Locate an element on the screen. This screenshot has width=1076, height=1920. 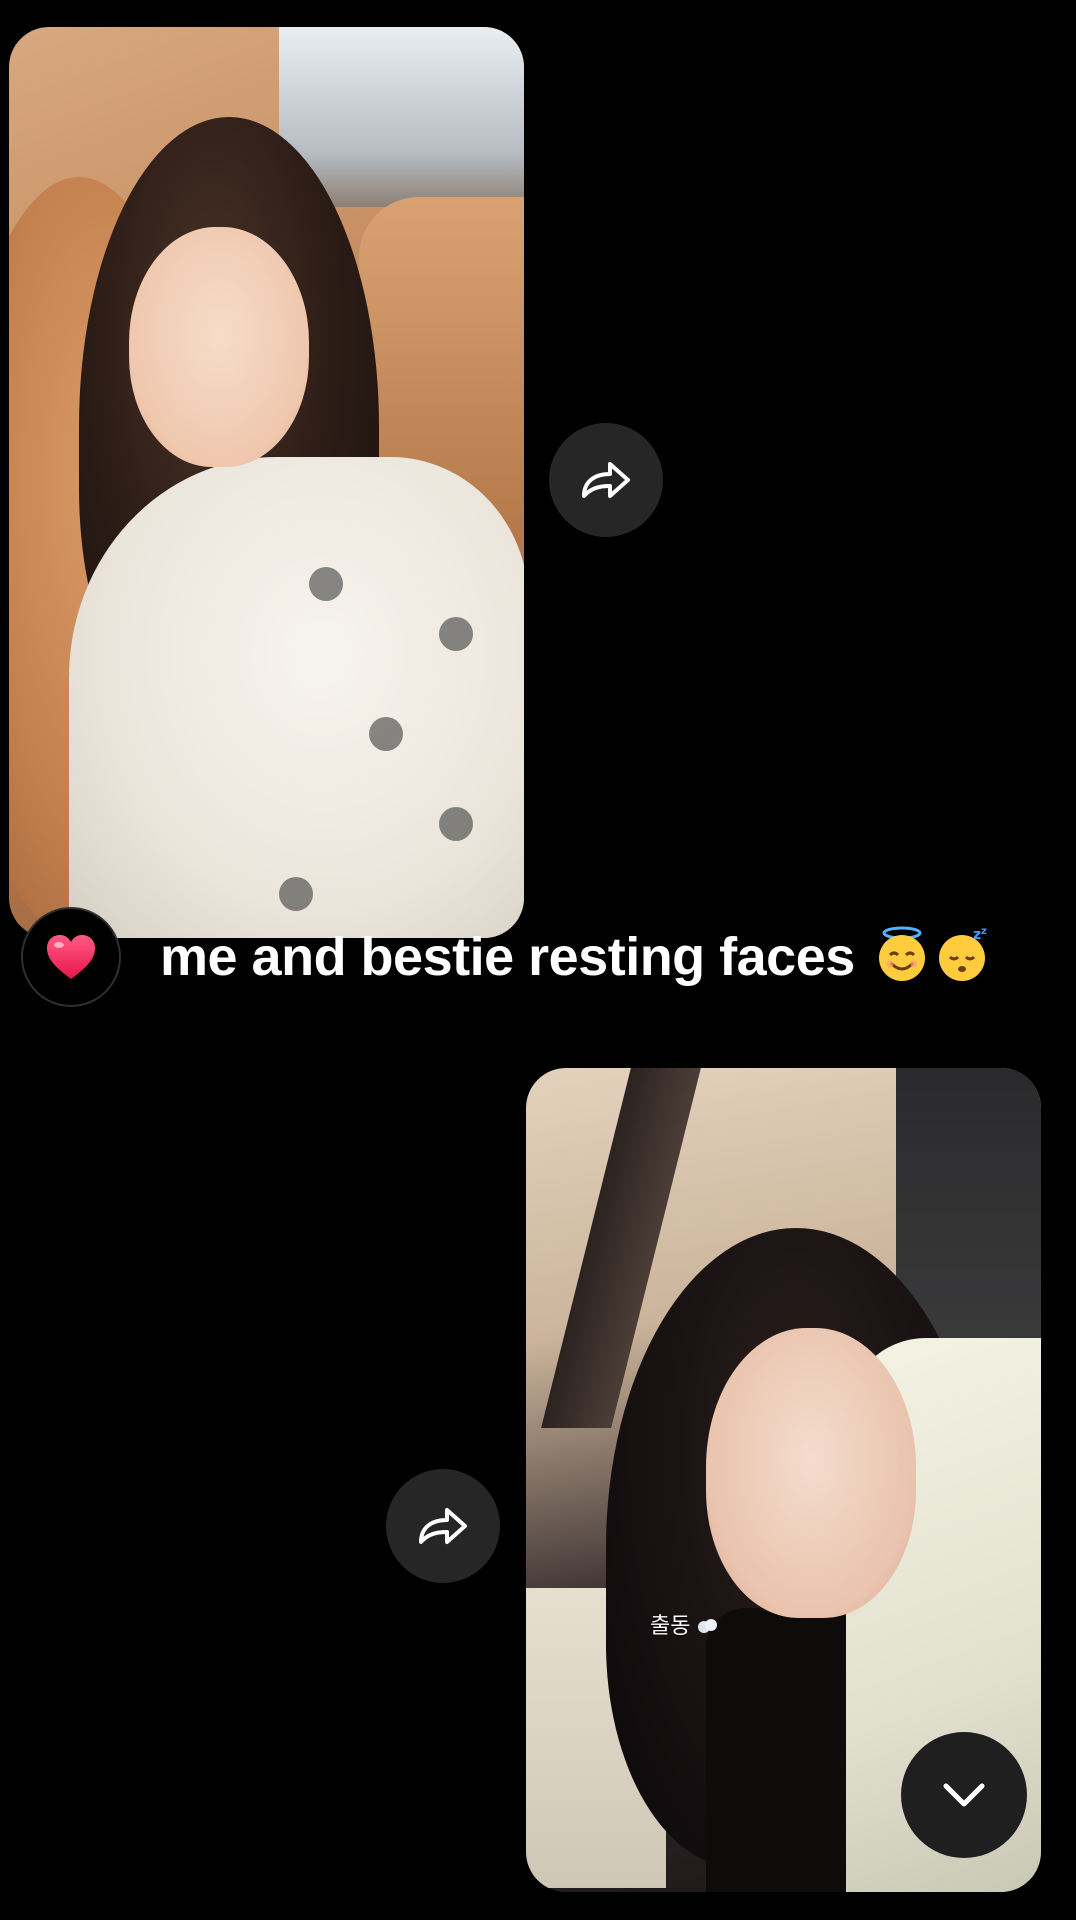
photo-sticker: 출동 is located at coordinates (684, 1624).